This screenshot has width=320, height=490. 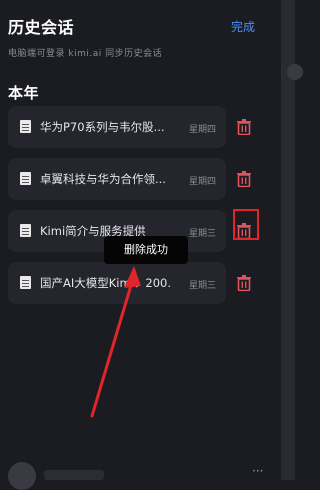 What do you see at coordinates (22, 476) in the screenshot?
I see `avatar` at bounding box center [22, 476].